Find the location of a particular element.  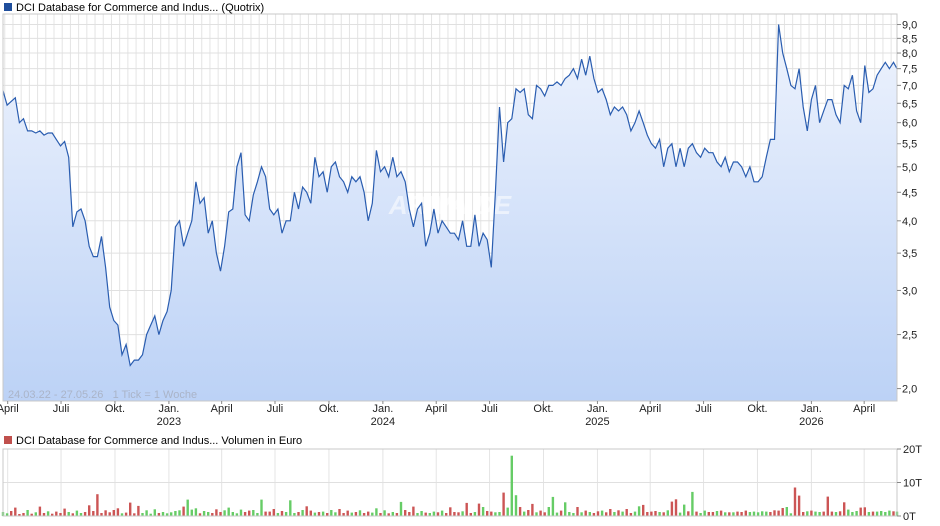

volume-bars is located at coordinates (450, 486).